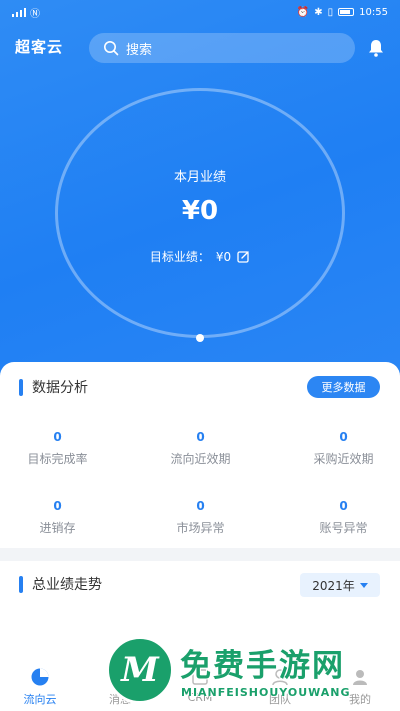 Image resolution: width=400 pixels, height=711 pixels. I want to click on vibrate-icon: ▯, so click(330, 12).